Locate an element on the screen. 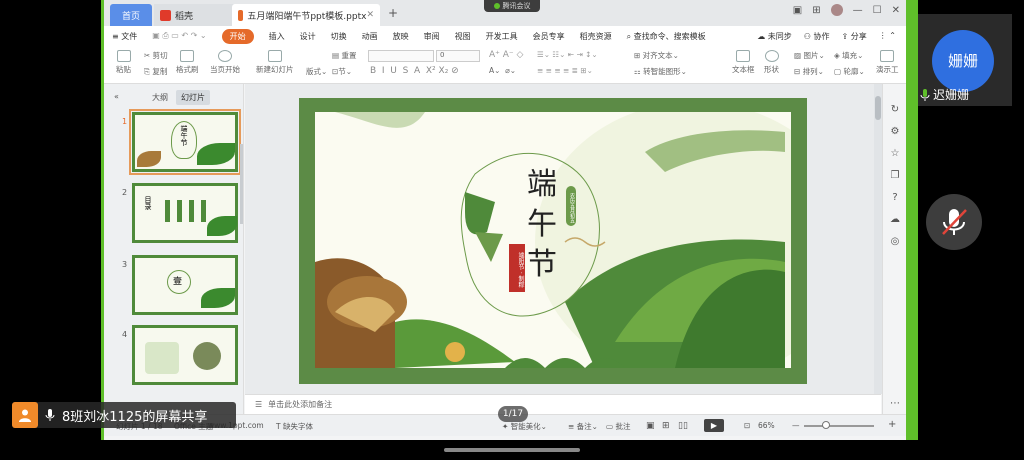  thumb-textbox is located at coordinates (162, 358).